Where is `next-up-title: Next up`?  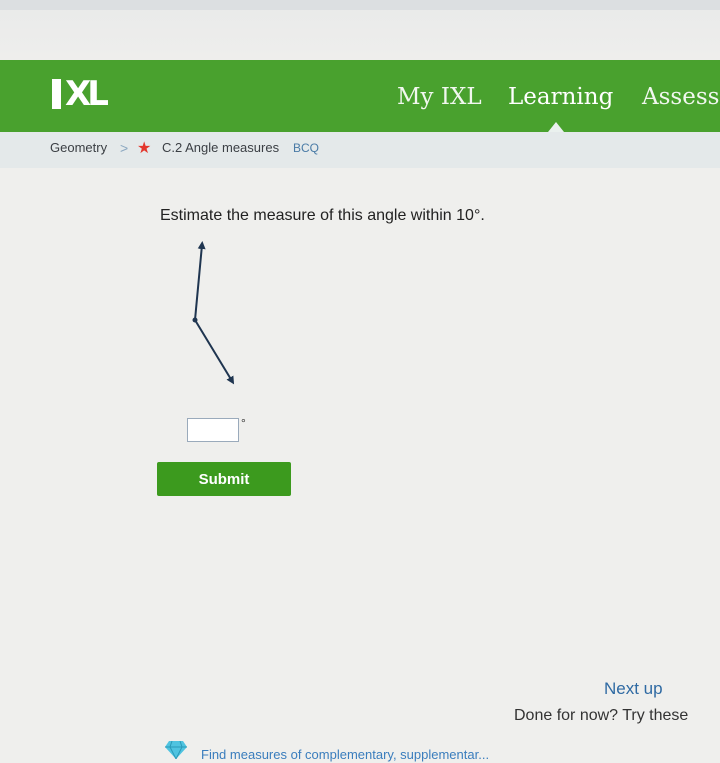
next-up-title: Next up is located at coordinates (633, 688).